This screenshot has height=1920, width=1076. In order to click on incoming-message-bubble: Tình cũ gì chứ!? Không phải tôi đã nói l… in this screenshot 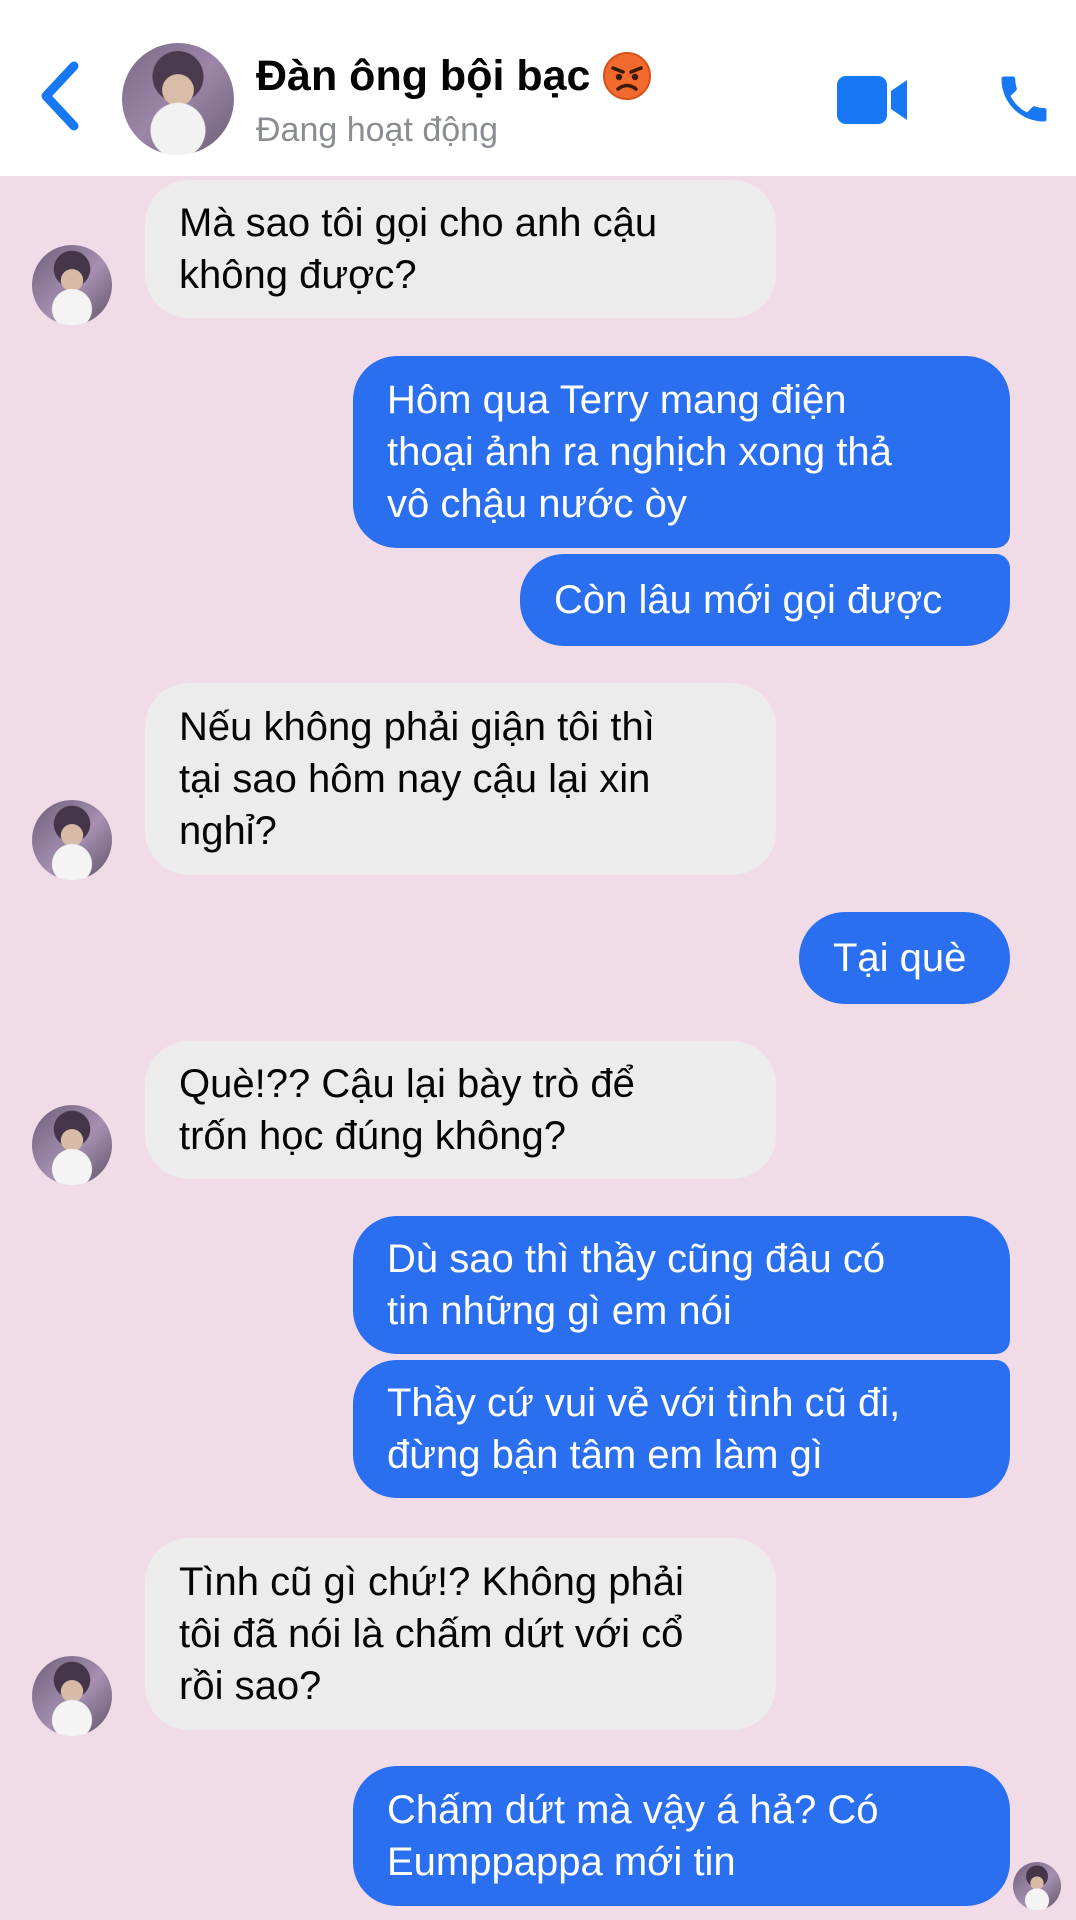, I will do `click(460, 1634)`.